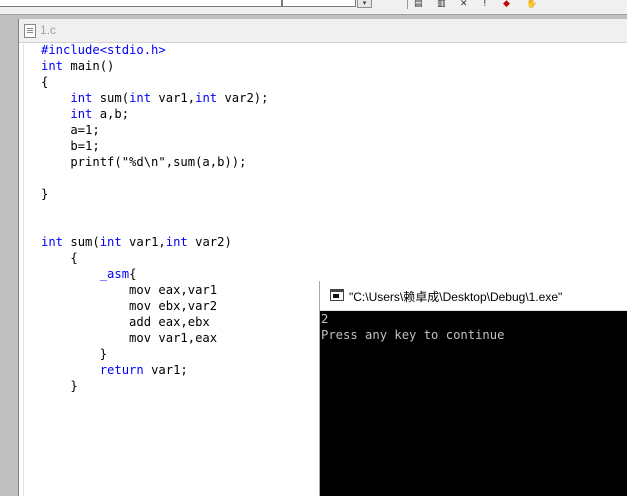 This screenshot has height=496, width=627. What do you see at coordinates (70, 146) in the screenshot?
I see `code-text: b=1;` at bounding box center [70, 146].